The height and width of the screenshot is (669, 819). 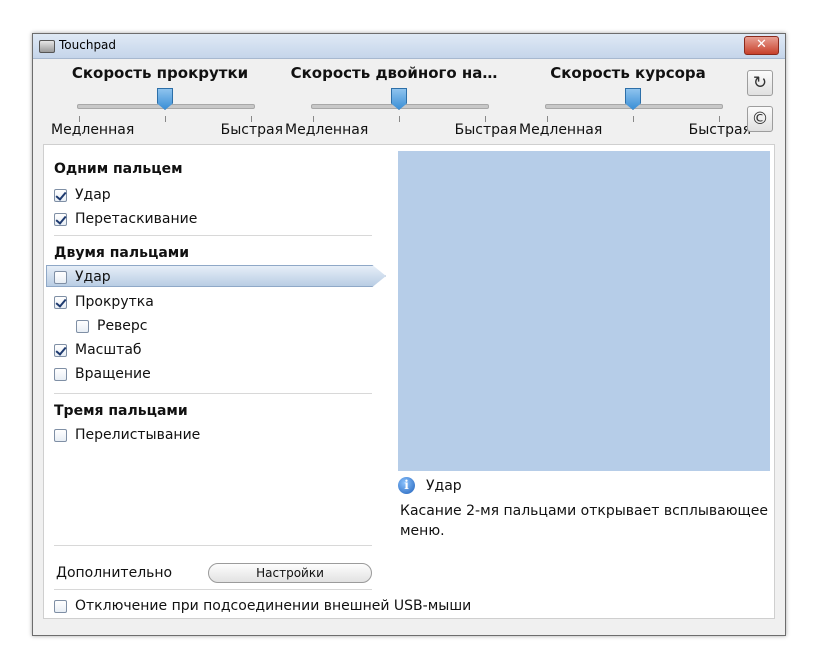 What do you see at coordinates (160, 73) in the screenshot?
I see `scroll-speed-title: Скорость прокрутки` at bounding box center [160, 73].